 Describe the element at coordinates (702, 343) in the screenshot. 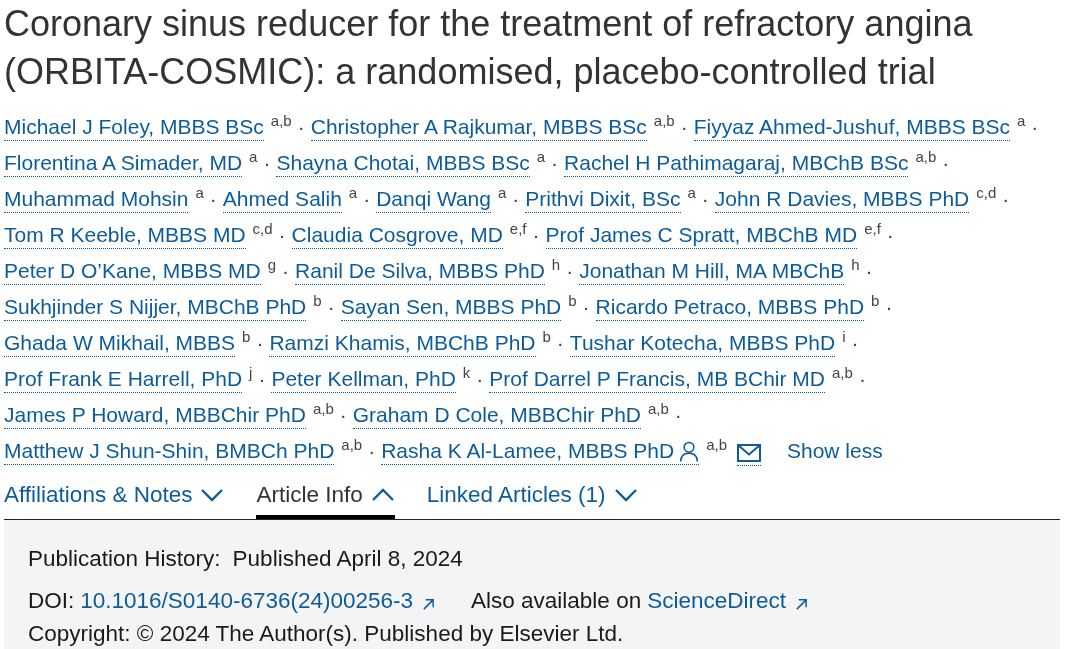

I see `author-link: Tushar Kotecha, MBBS PhD` at that location.